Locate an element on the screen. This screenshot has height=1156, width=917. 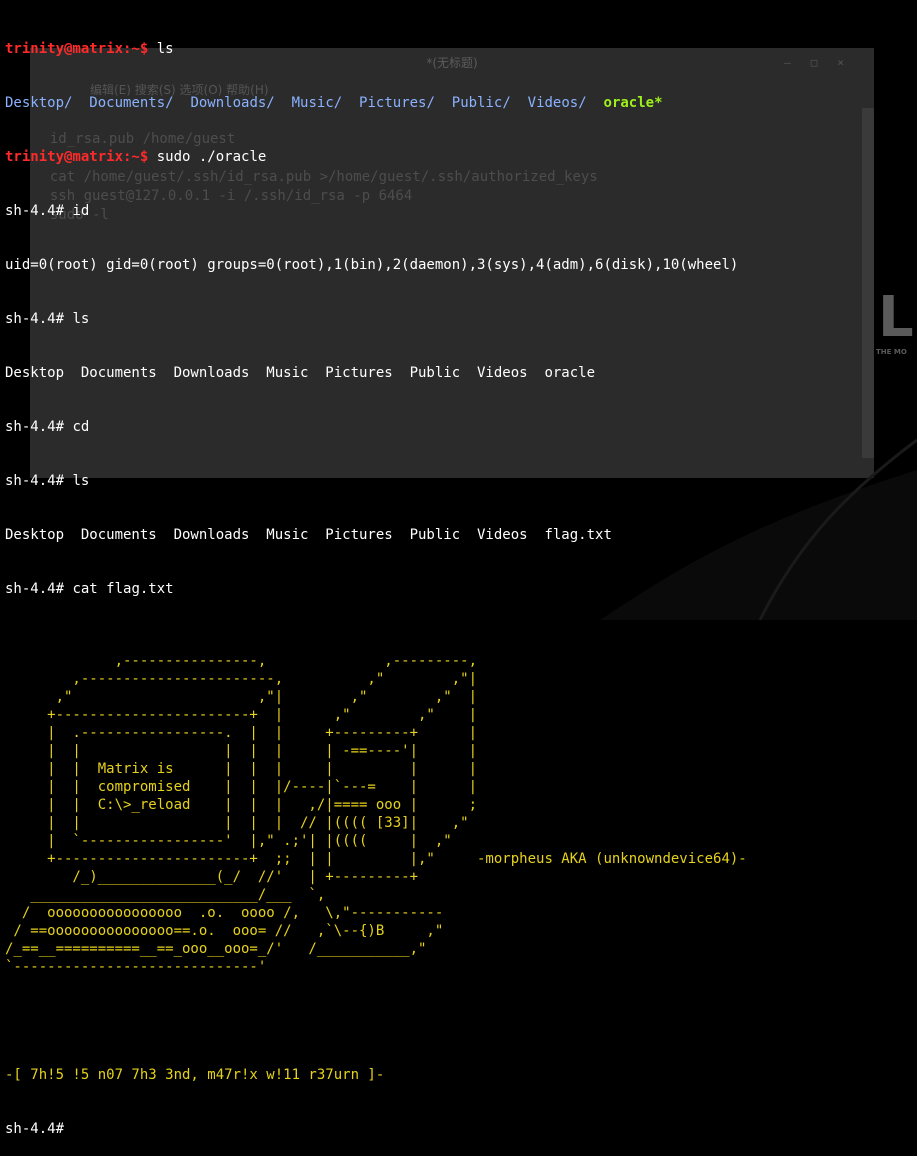
ascii-art-line: ,-----------------------, ," ,"| is located at coordinates (241, 679).